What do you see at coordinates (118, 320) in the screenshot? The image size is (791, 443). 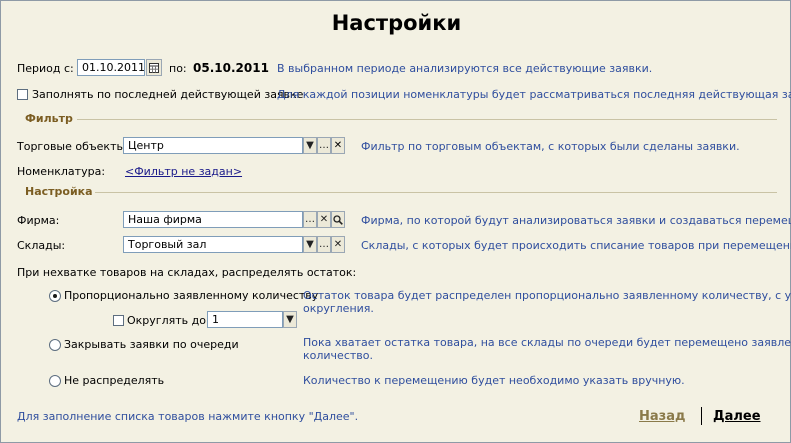 I see `round-checkbox` at bounding box center [118, 320].